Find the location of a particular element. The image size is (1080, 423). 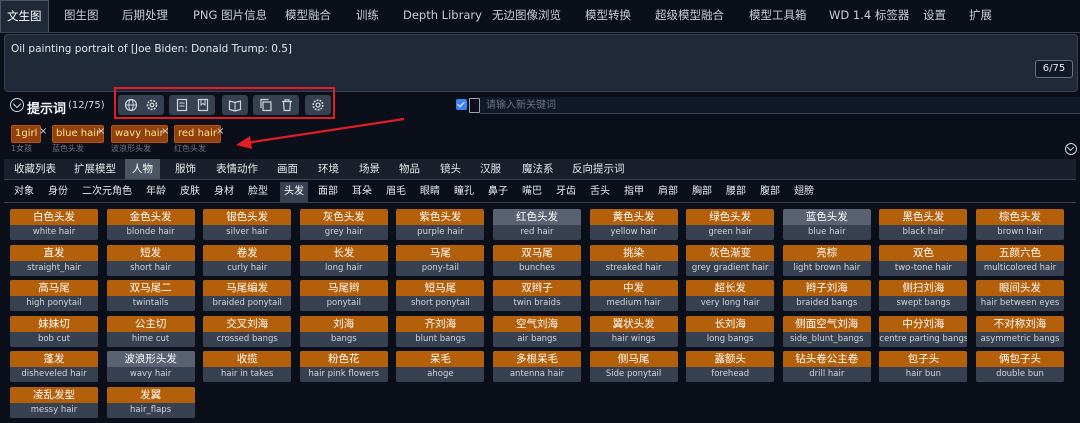

subcategory-tab: 牙齿 is located at coordinates (566, 192).